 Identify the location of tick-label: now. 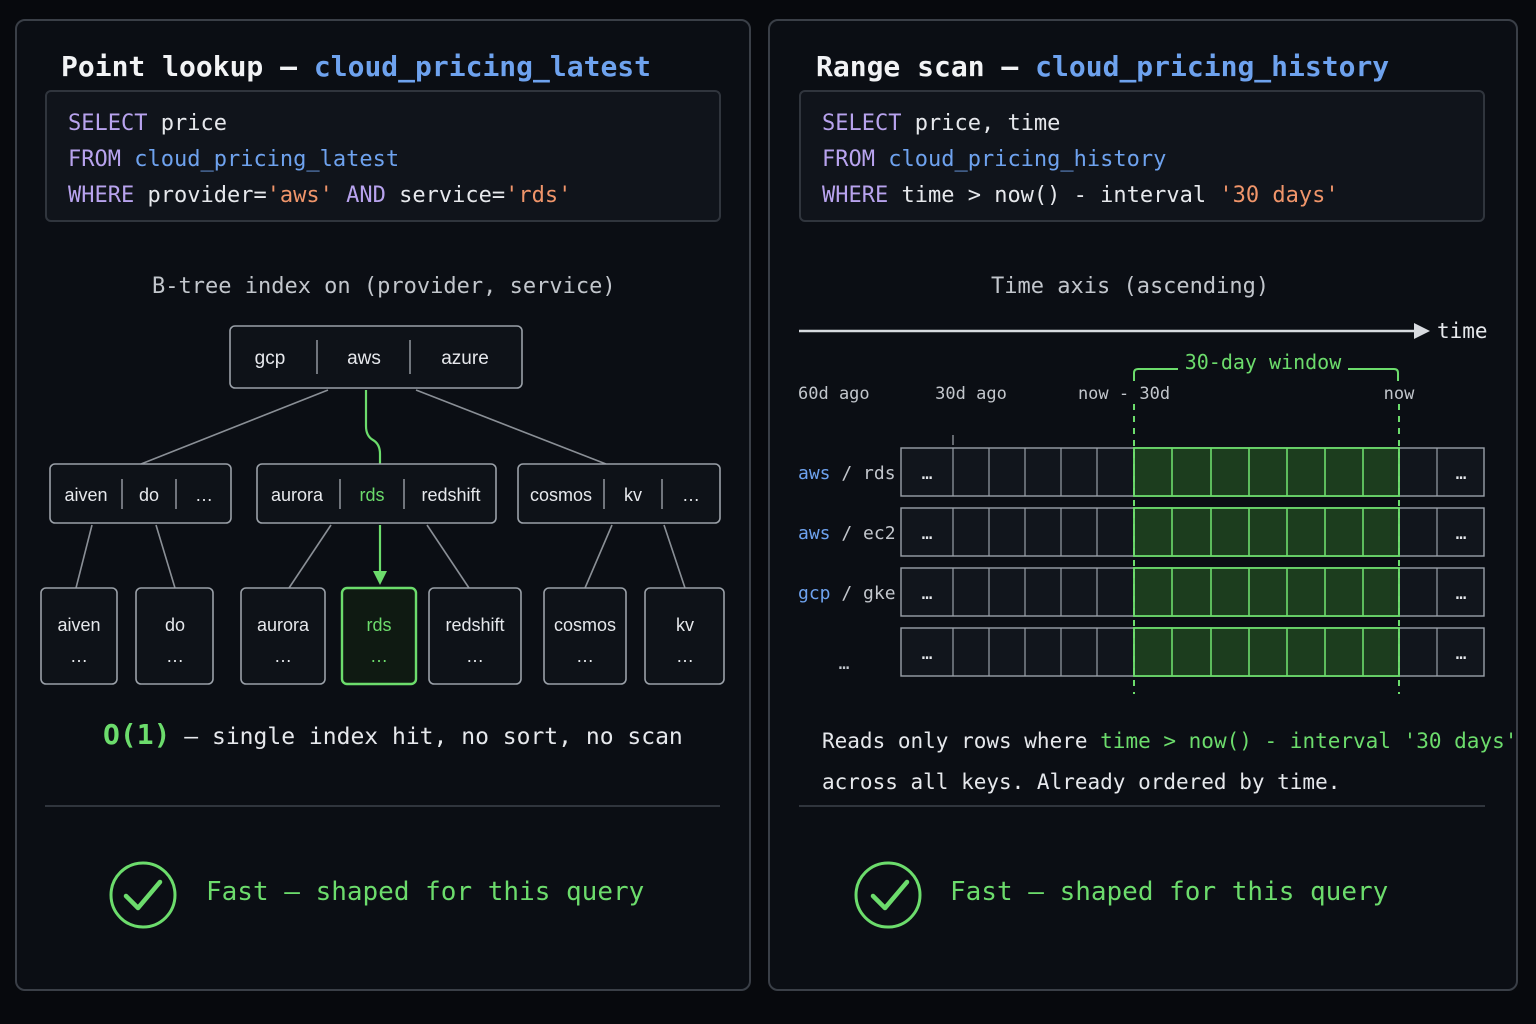
(1399, 394).